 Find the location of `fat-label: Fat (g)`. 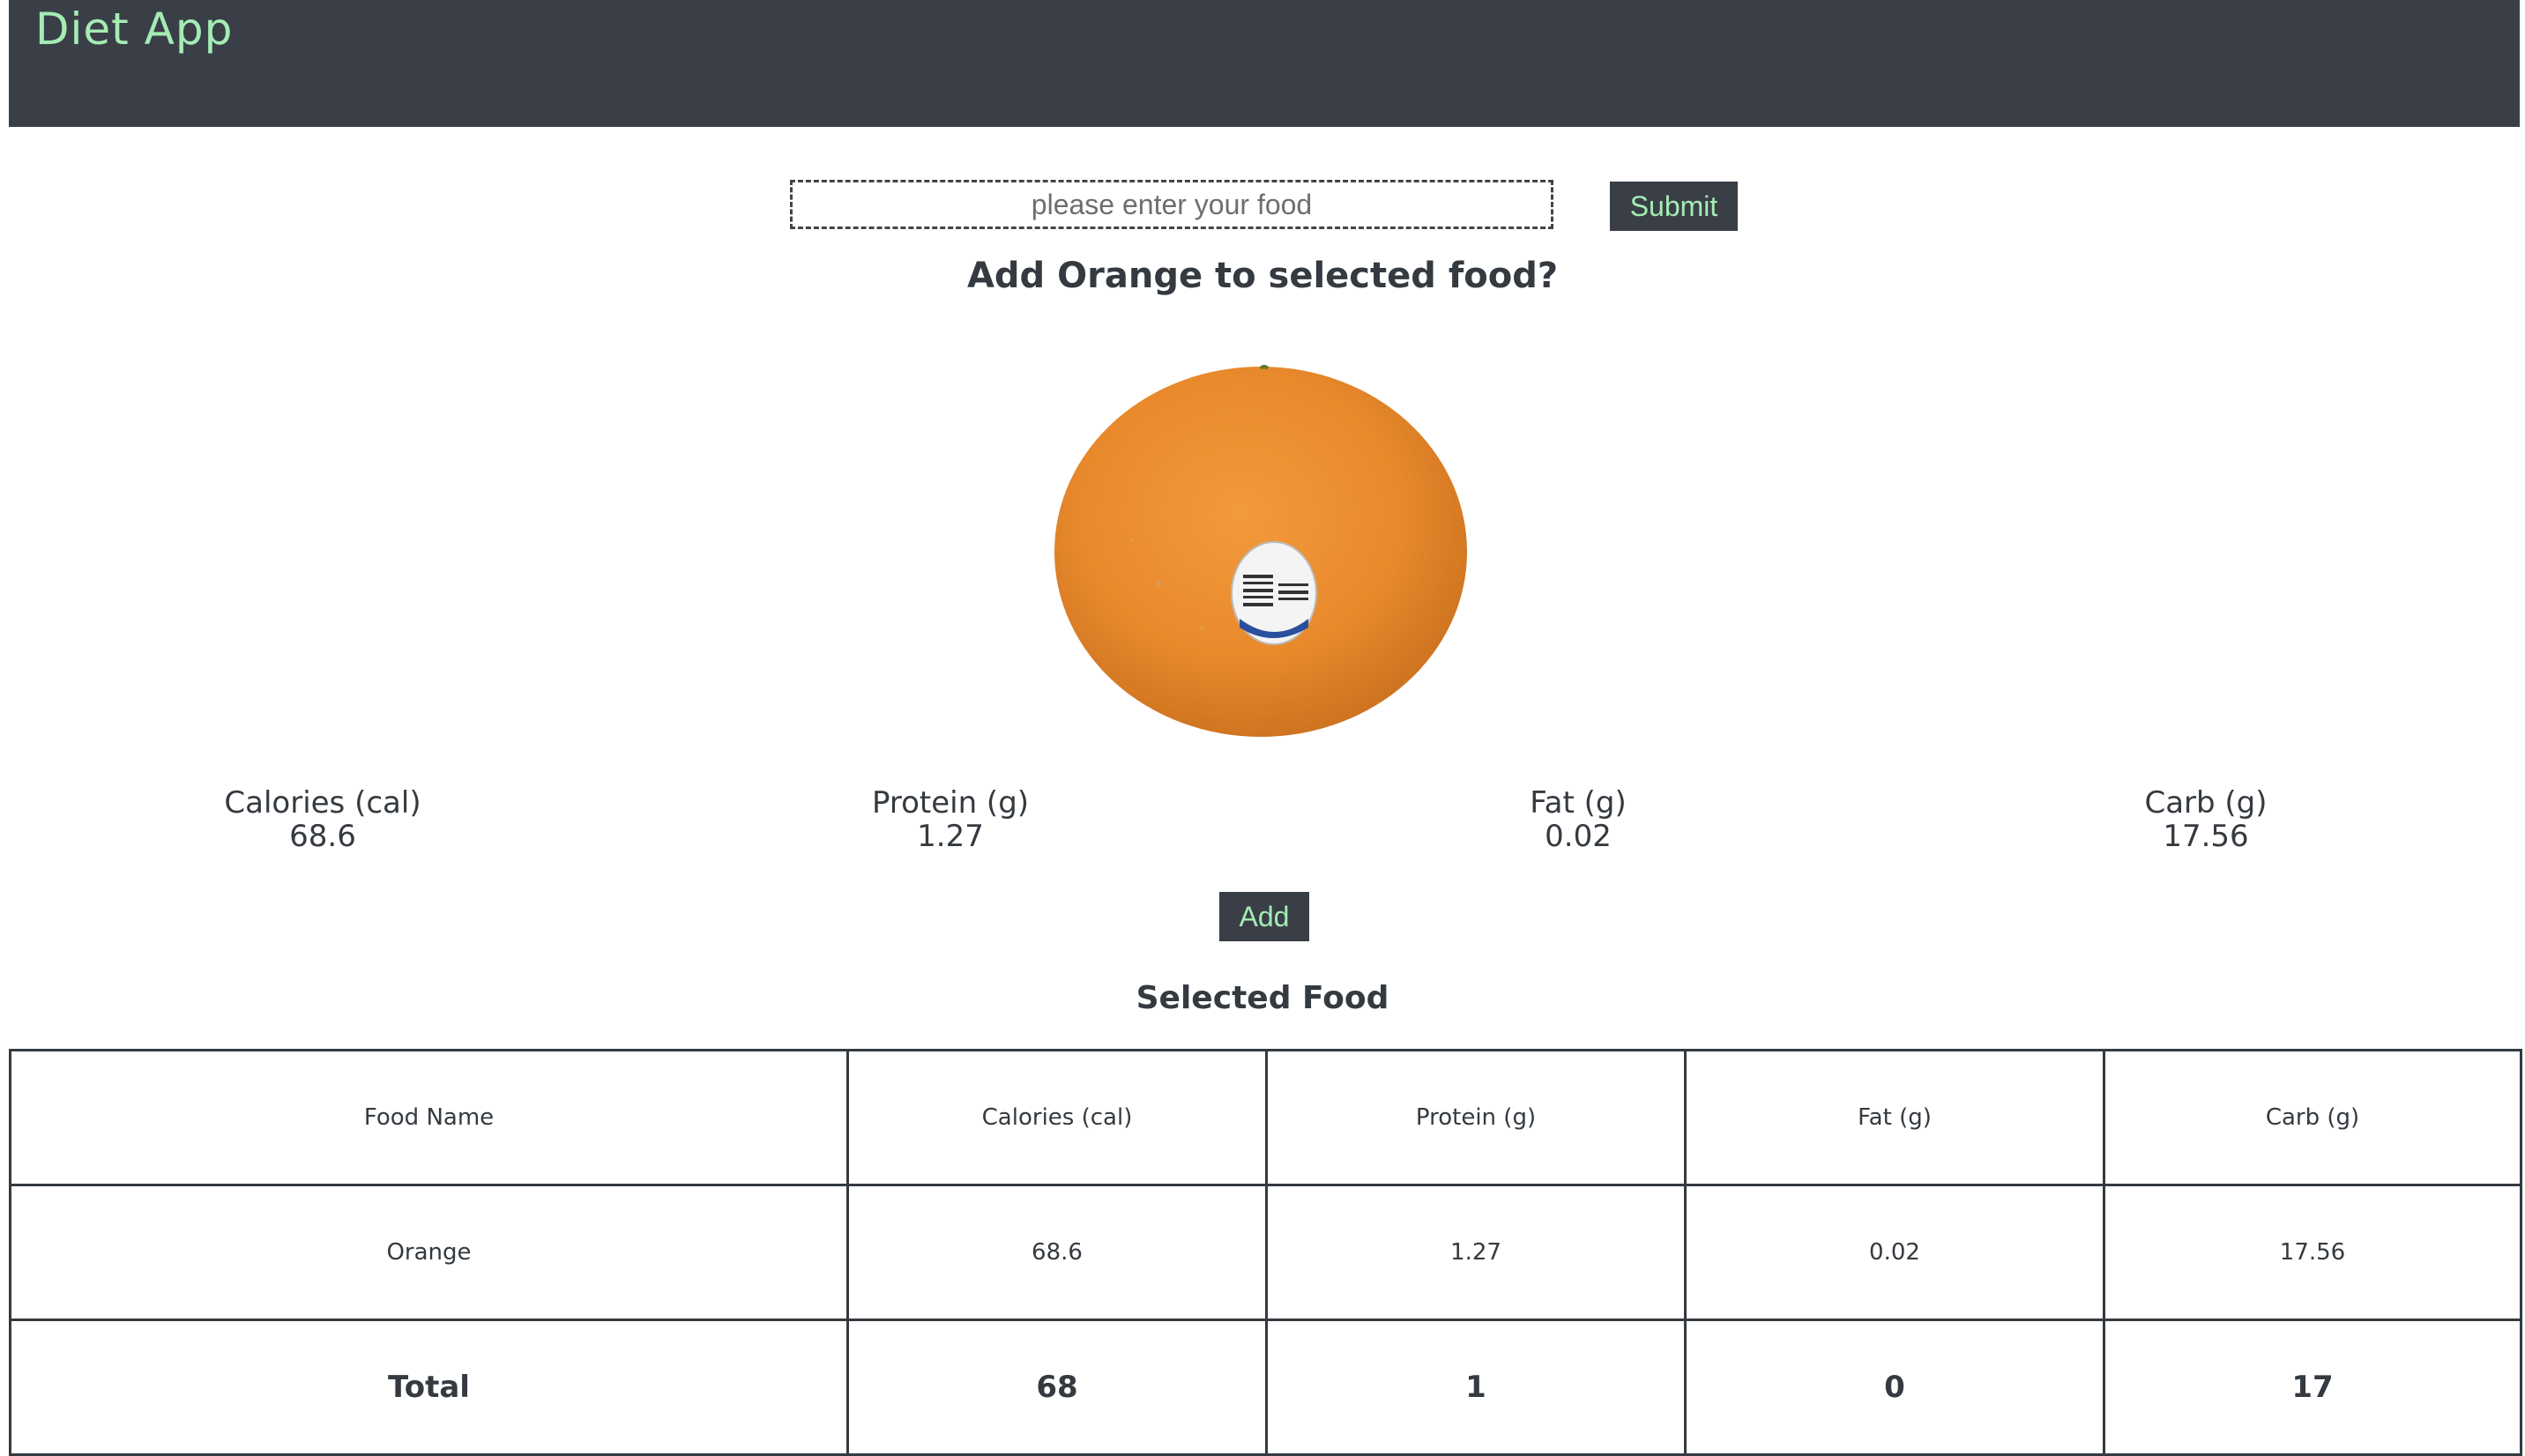

fat-label: Fat (g) is located at coordinates (1578, 803).